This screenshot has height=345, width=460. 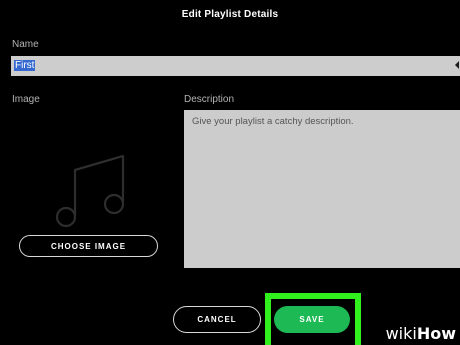 I want to click on description-label: Description, so click(x=209, y=99).